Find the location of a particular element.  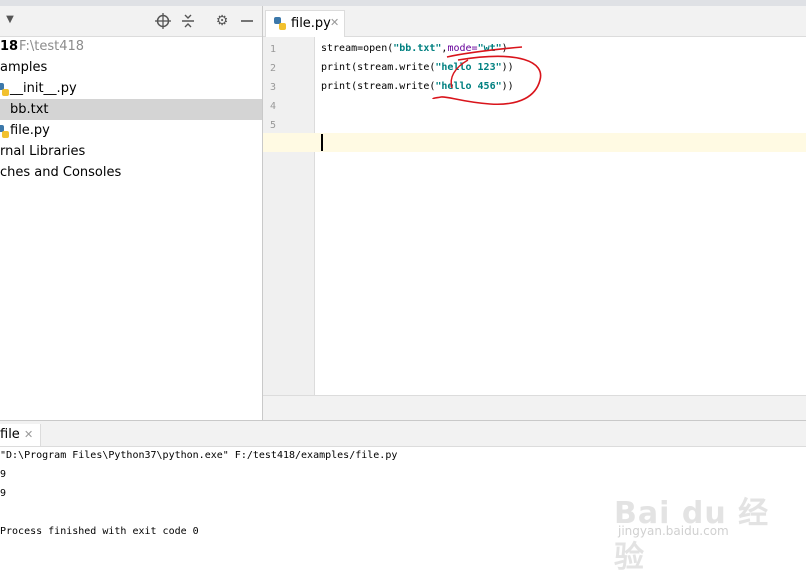

run-tab-file: file ✕ is located at coordinates (20, 435).